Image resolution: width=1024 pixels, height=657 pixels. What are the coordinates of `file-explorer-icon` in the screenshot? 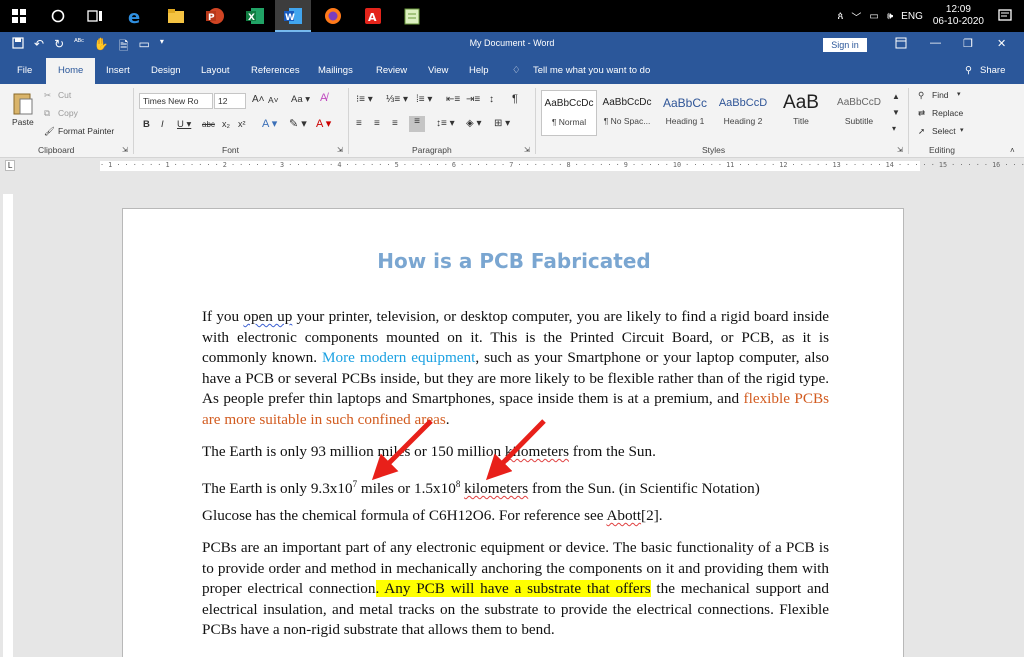 It's located at (176, 16).